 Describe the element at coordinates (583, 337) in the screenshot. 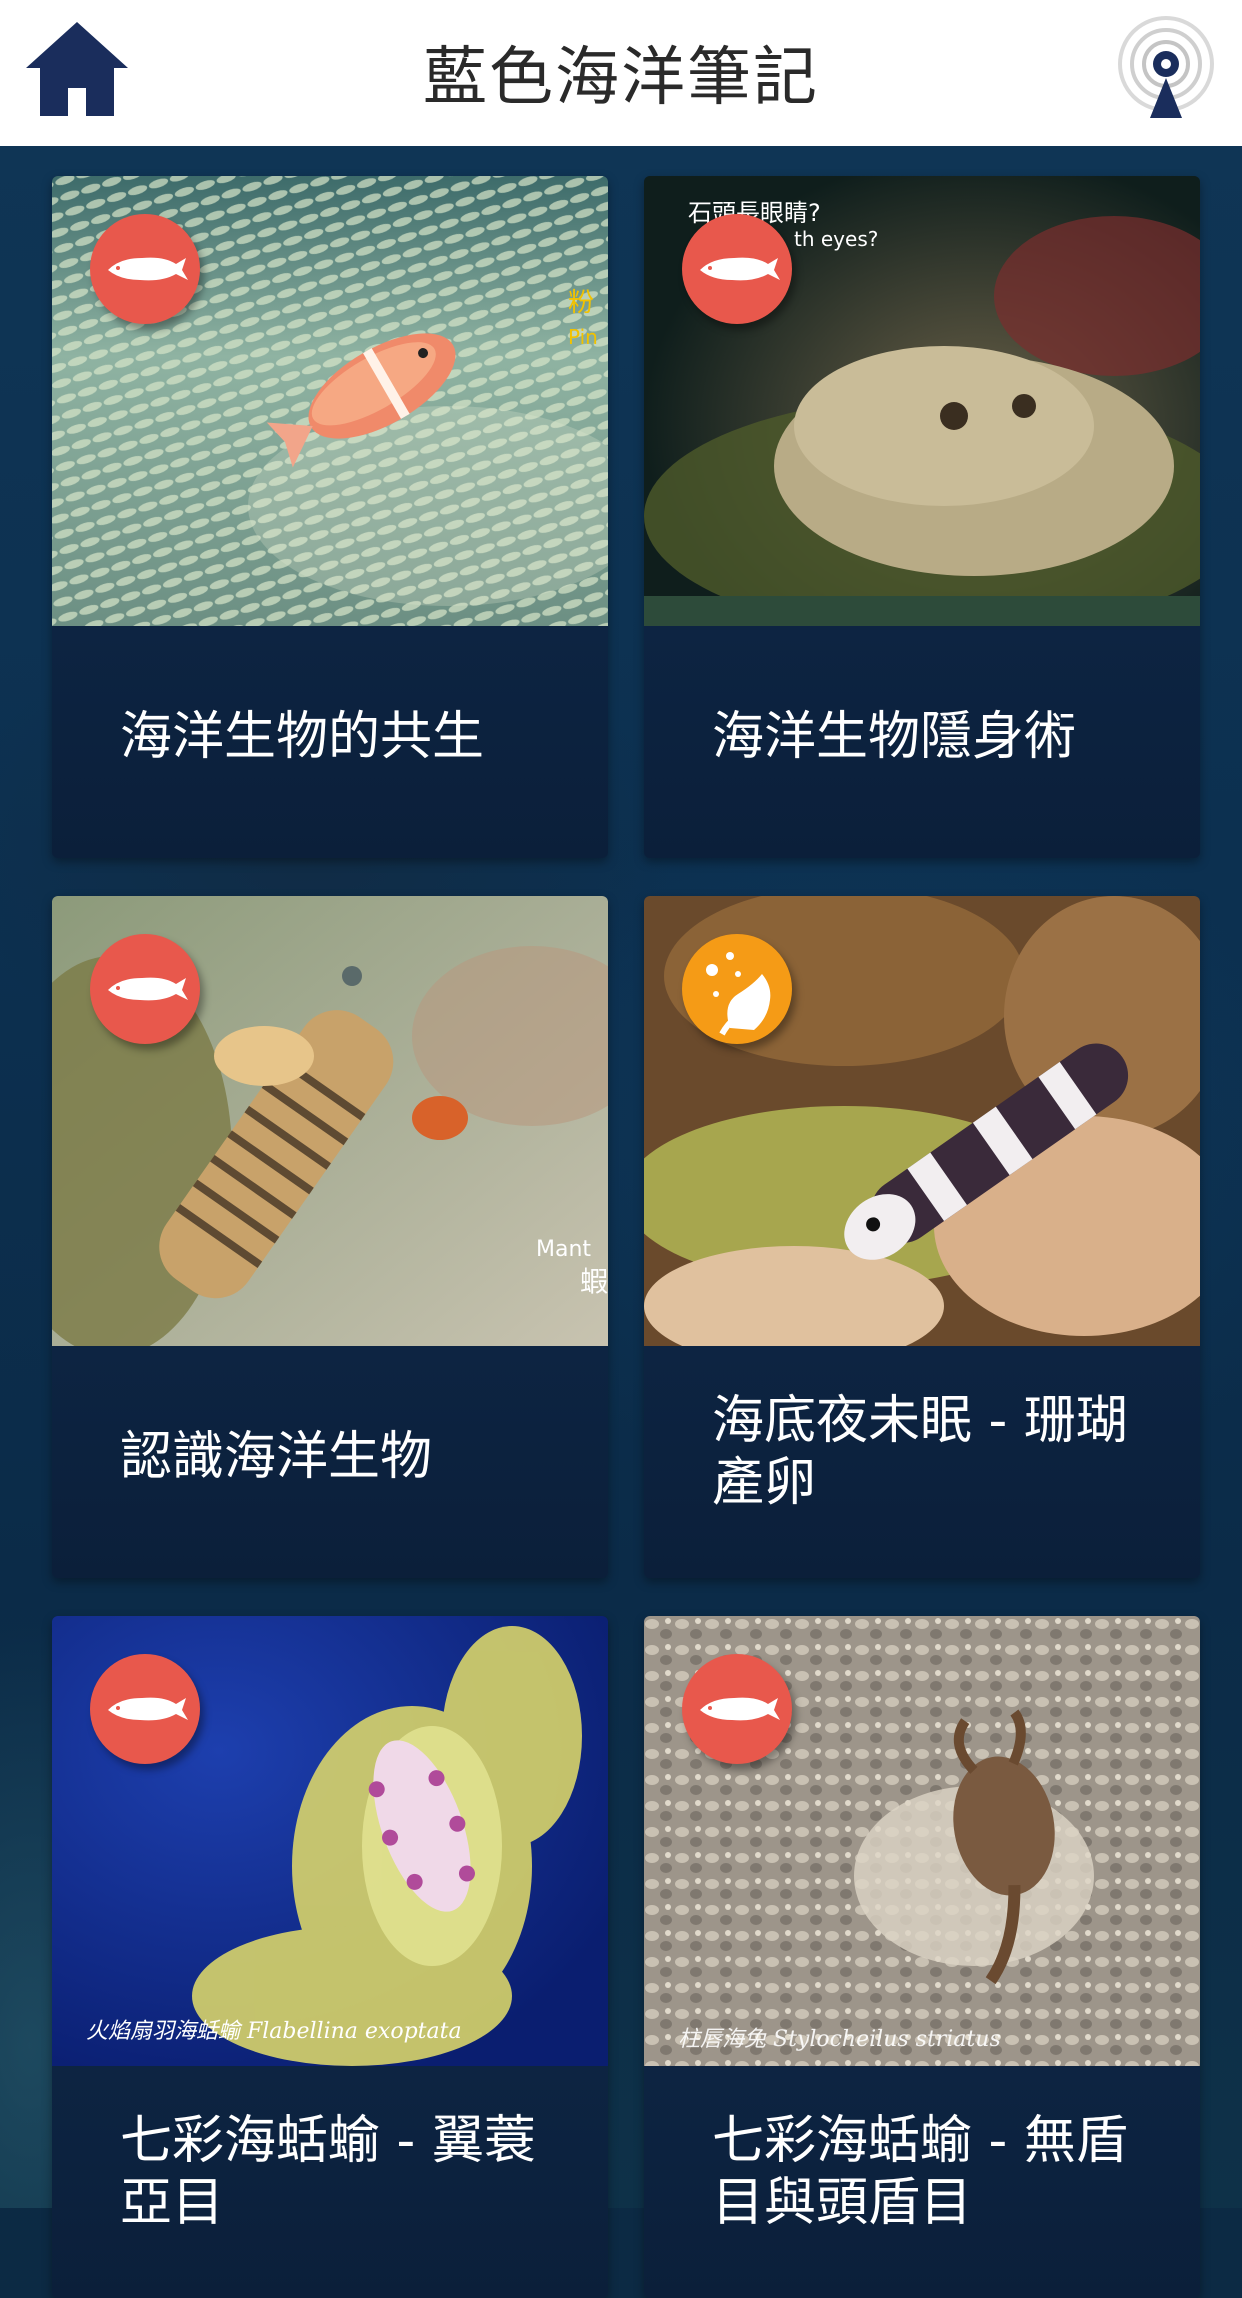

I see `svg-text: Pin` at that location.